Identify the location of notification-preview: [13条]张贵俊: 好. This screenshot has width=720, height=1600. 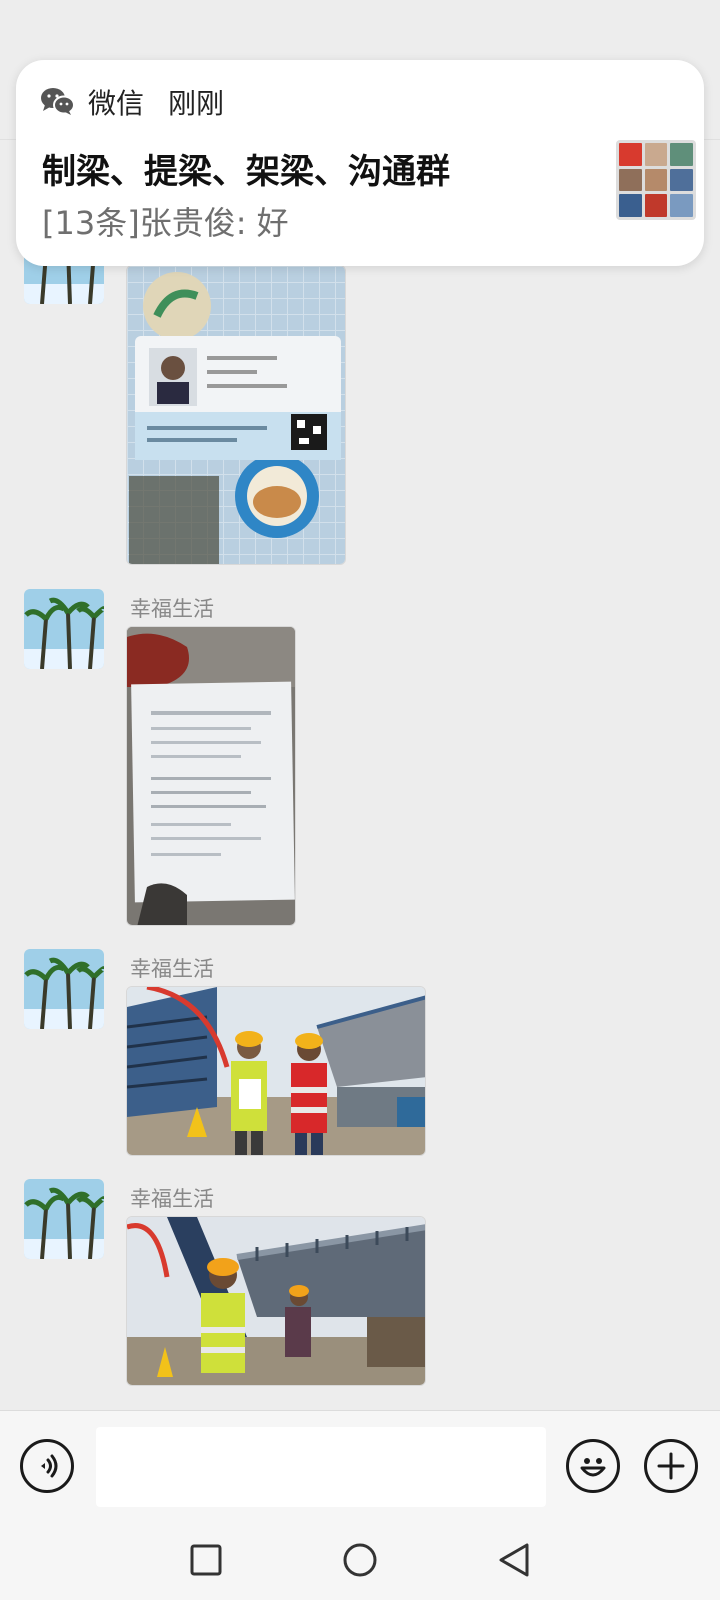
(165, 223).